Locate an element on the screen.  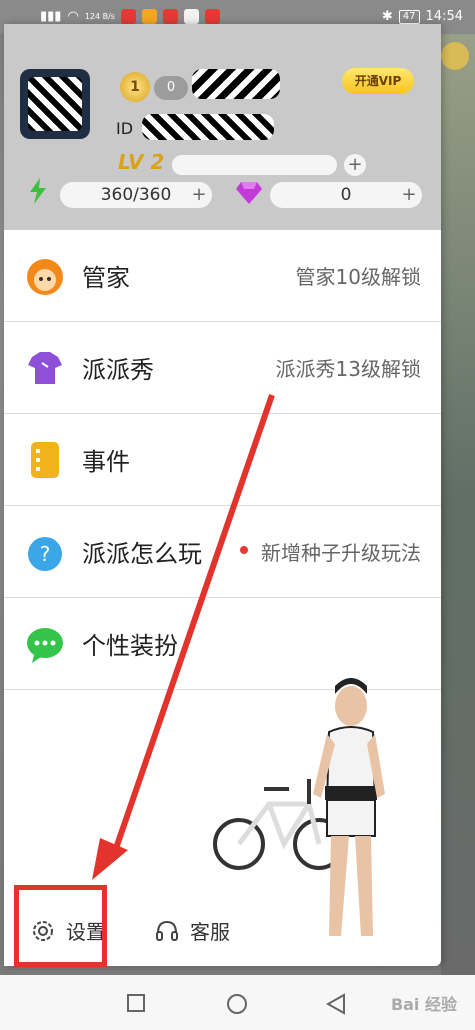
user-level: LV 2 is located at coordinates (141, 162).